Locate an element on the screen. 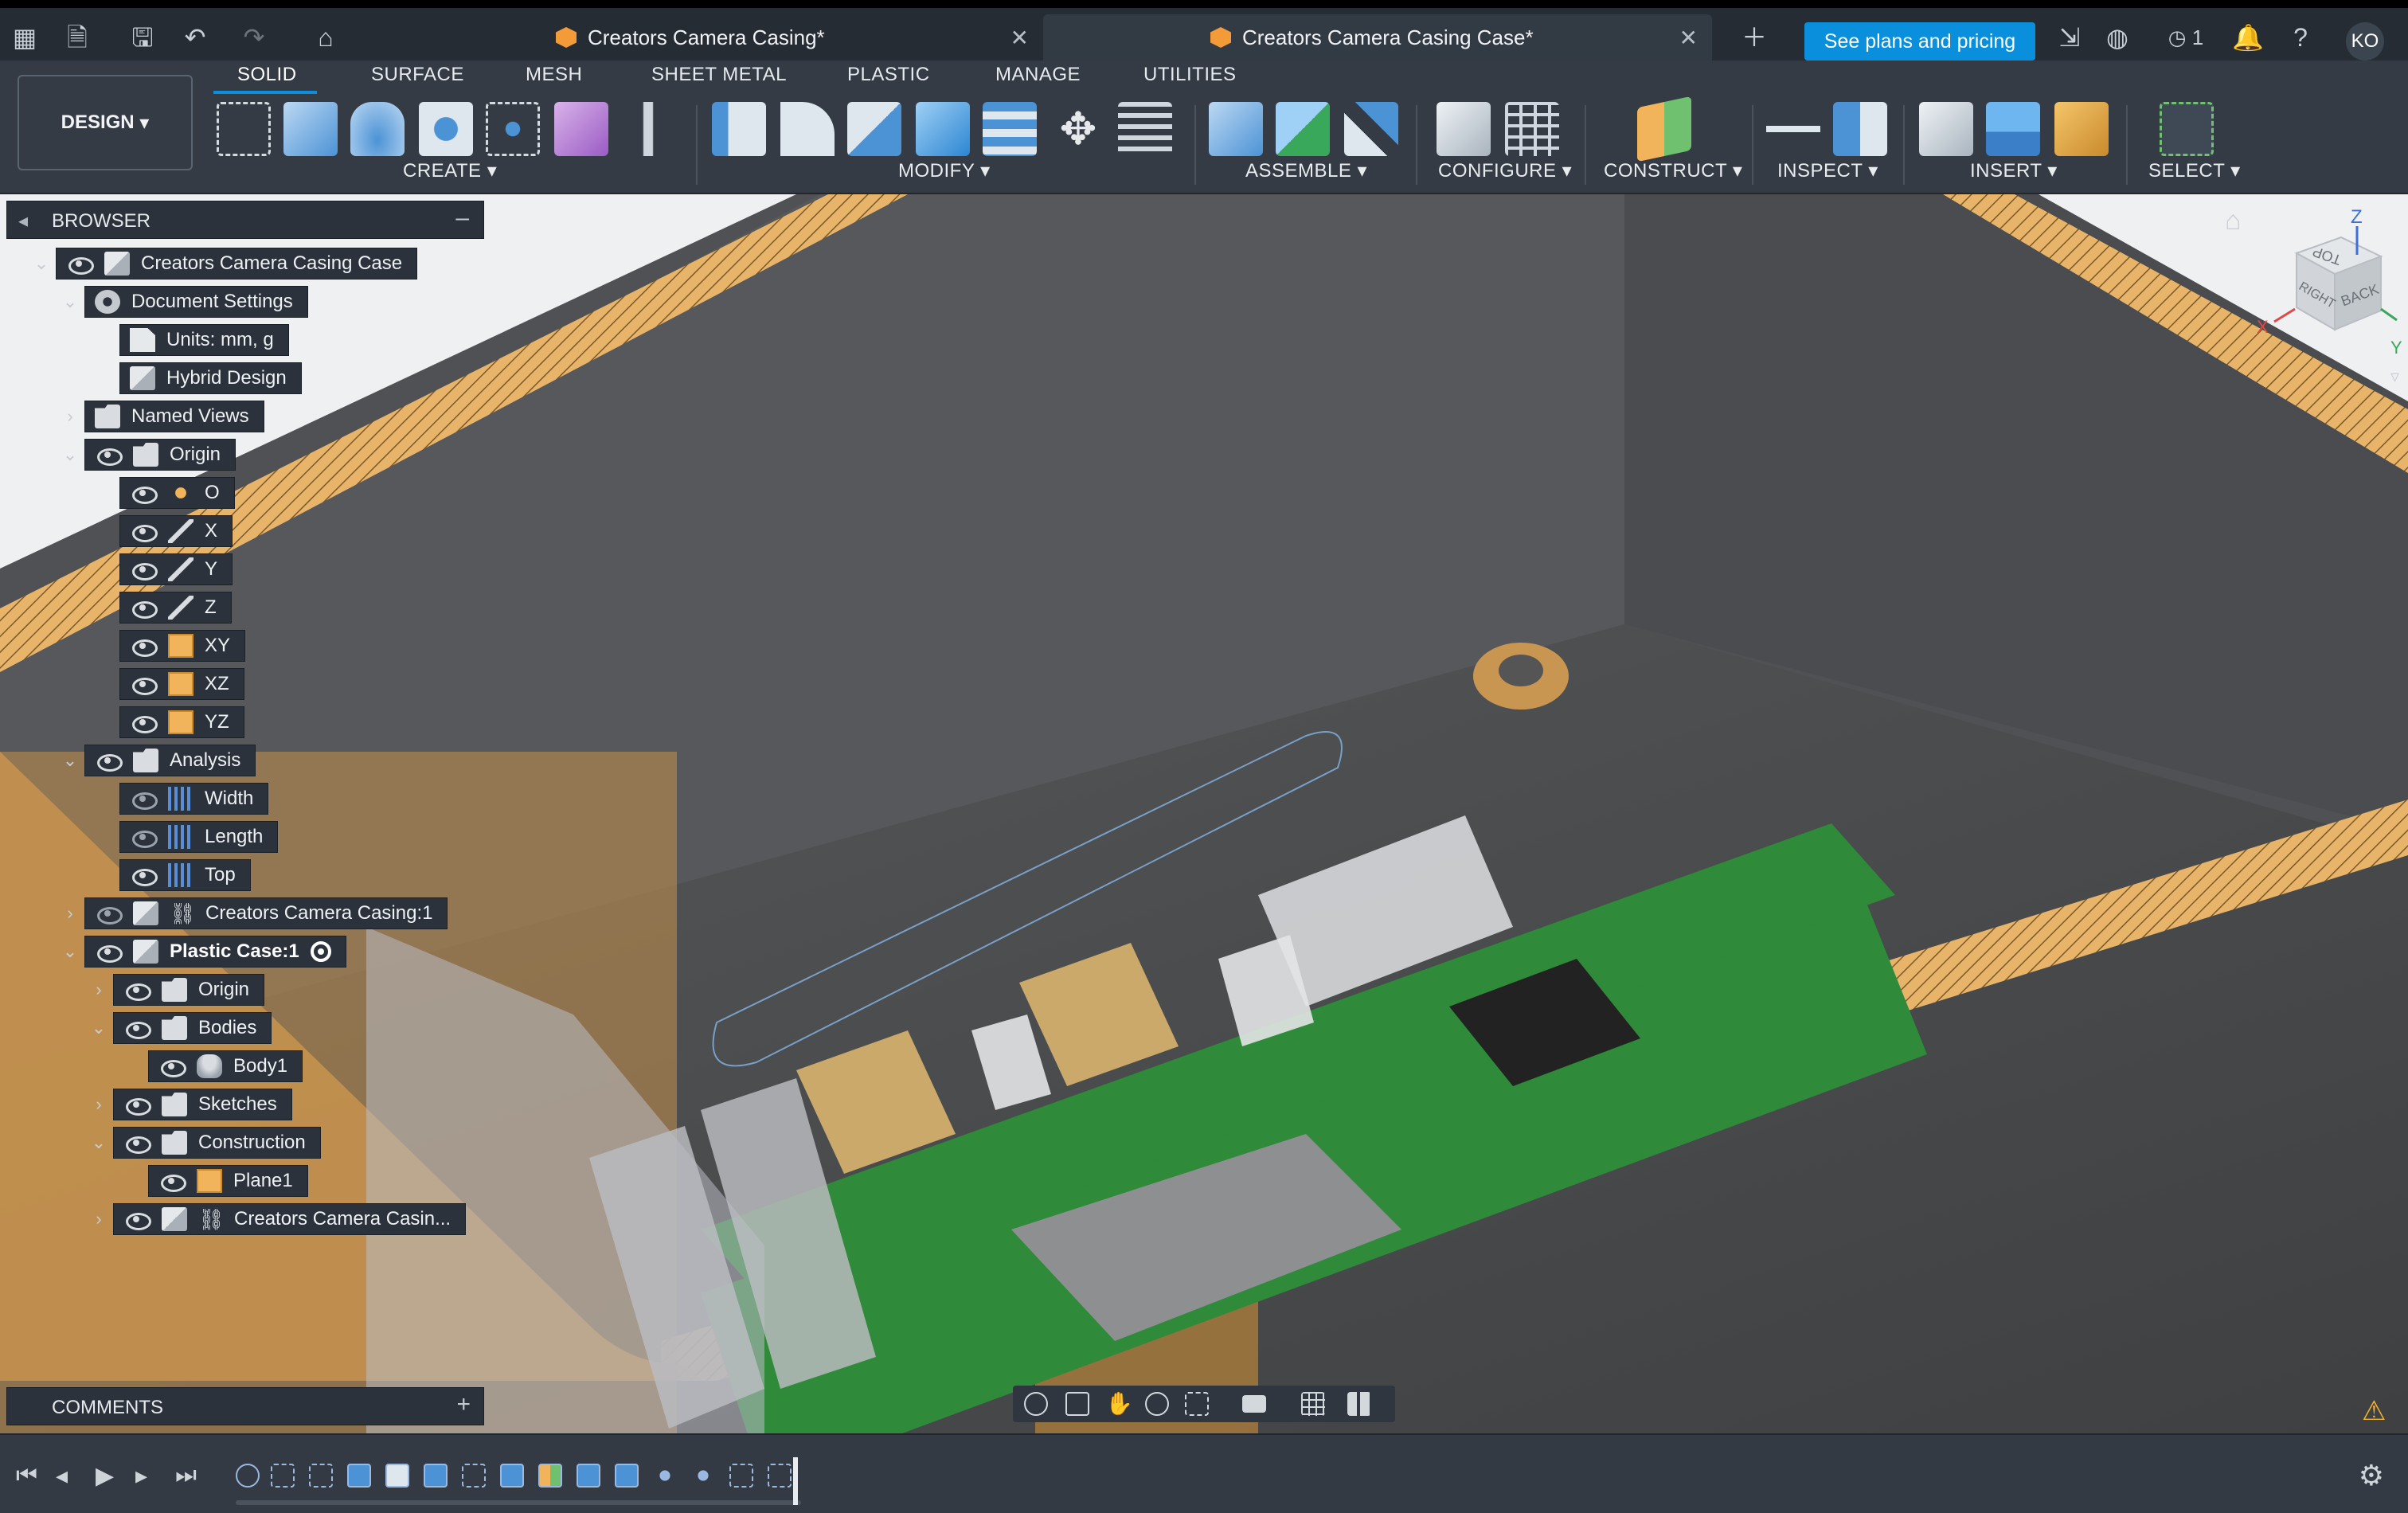 This screenshot has width=2408, height=1513. app-grid-icon: ▦ is located at coordinates (24, 37).